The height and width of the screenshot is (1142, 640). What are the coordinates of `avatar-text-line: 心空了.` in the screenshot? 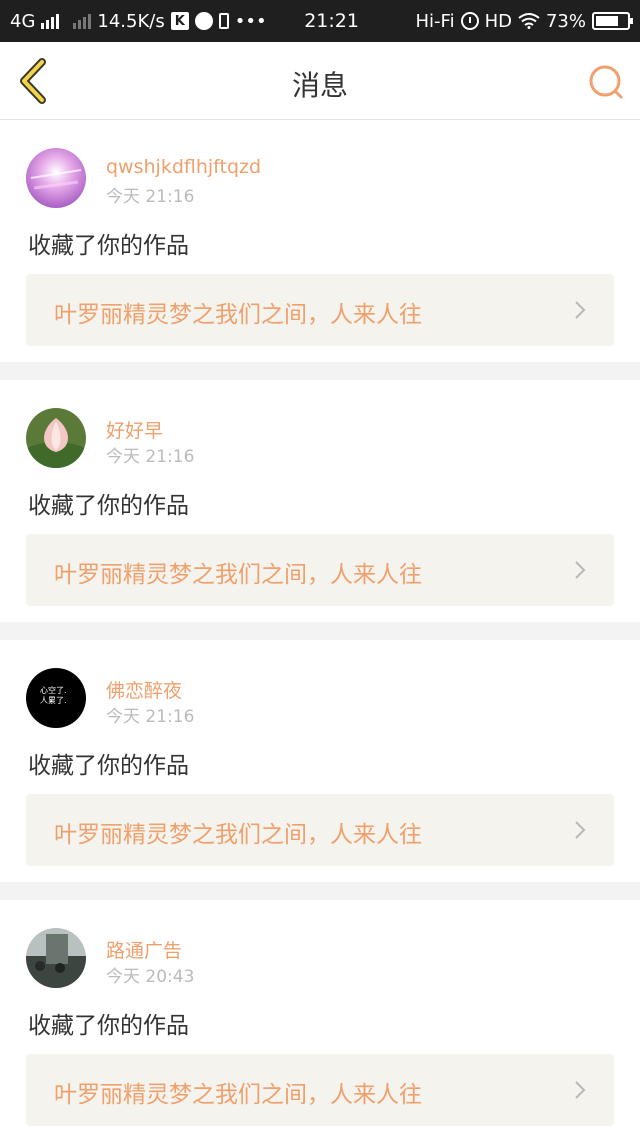 It's located at (53, 690).